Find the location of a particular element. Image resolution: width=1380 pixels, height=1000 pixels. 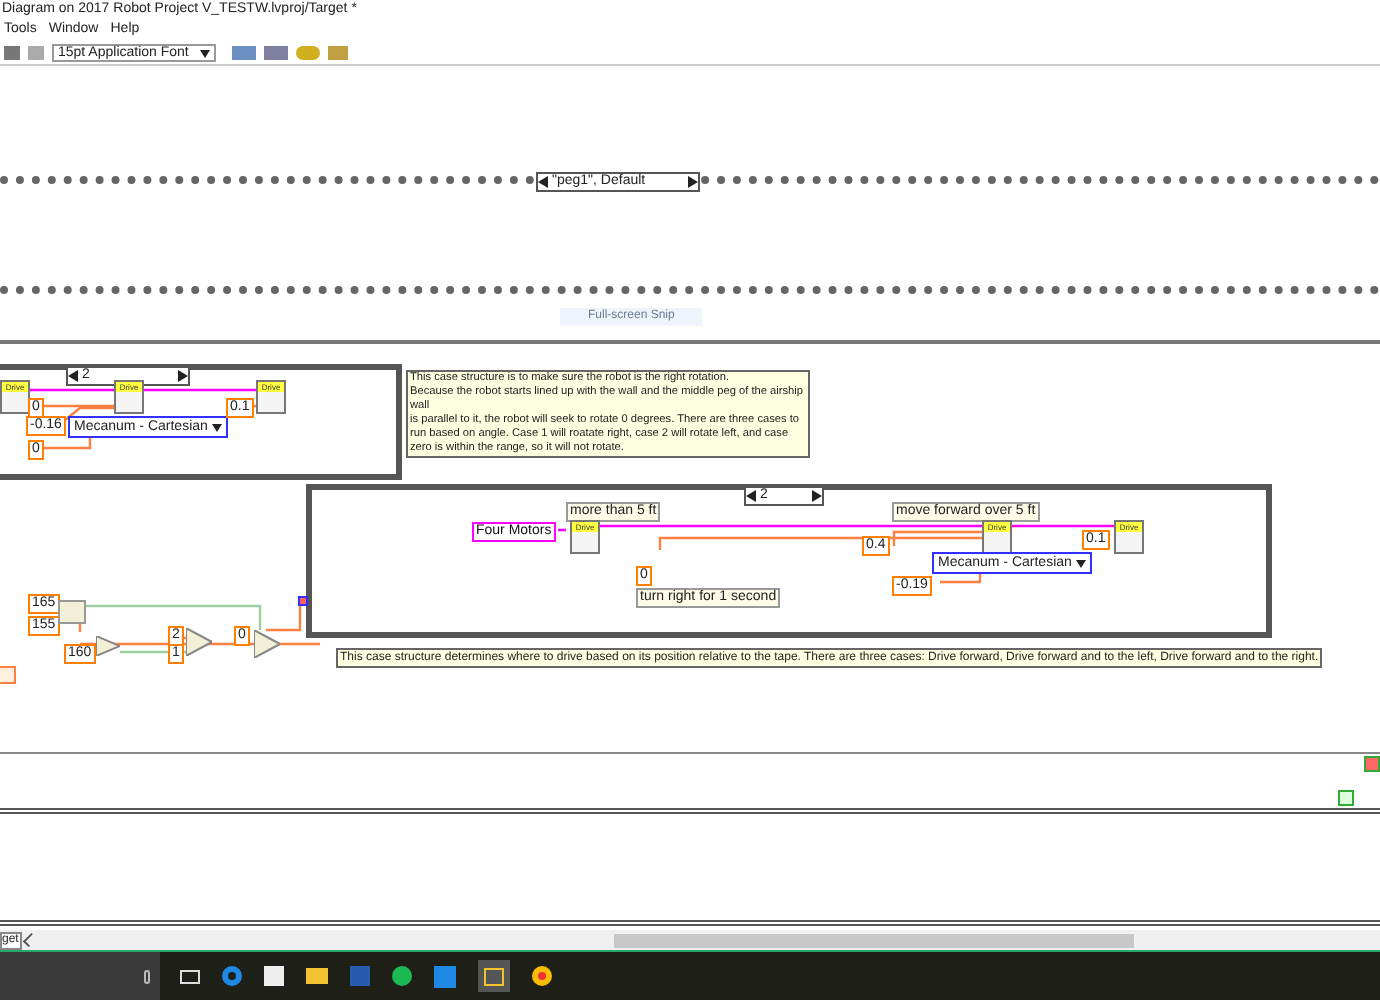

browser-icon is located at coordinates (232, 976).